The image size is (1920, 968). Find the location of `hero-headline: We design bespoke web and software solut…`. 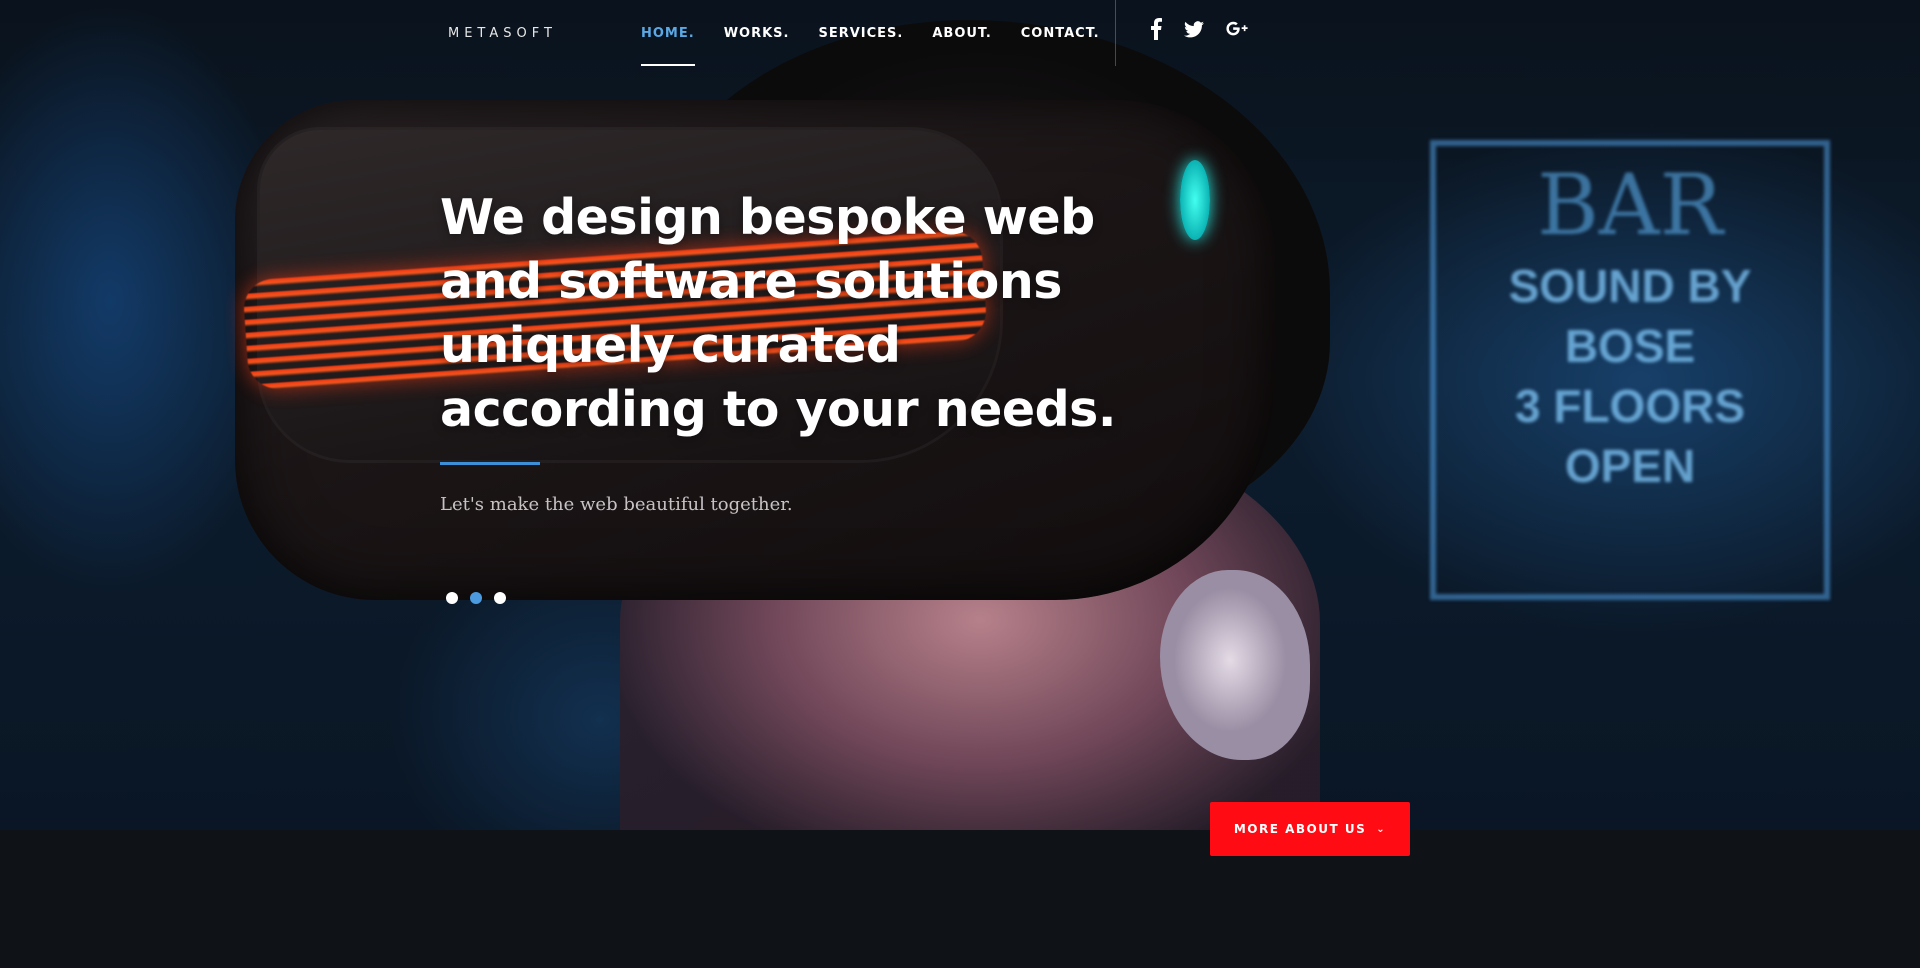

hero-headline: We design bespoke web and software solut… is located at coordinates (778, 313).